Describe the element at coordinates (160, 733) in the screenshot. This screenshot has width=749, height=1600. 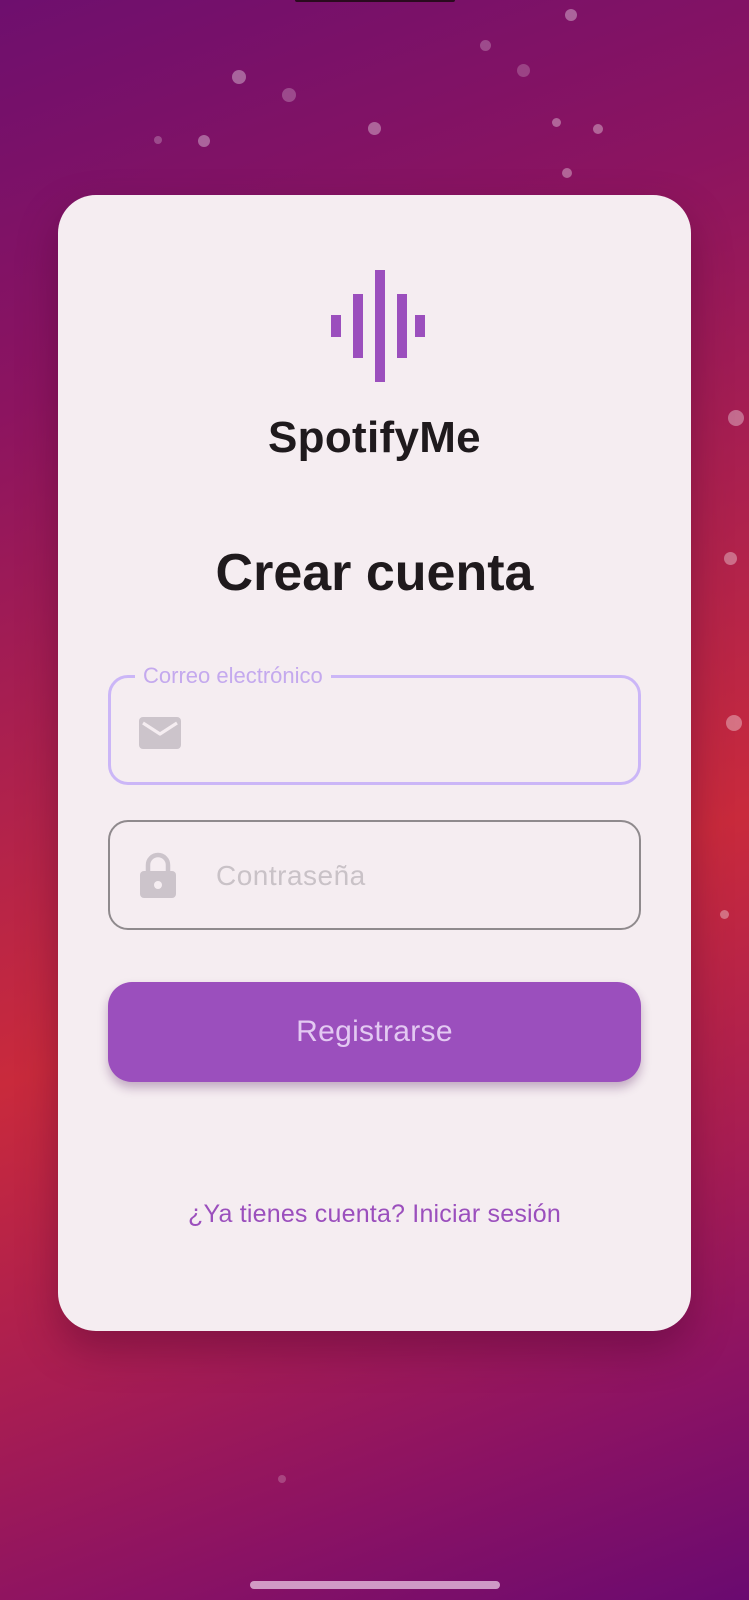
I see `mail-icon` at that location.